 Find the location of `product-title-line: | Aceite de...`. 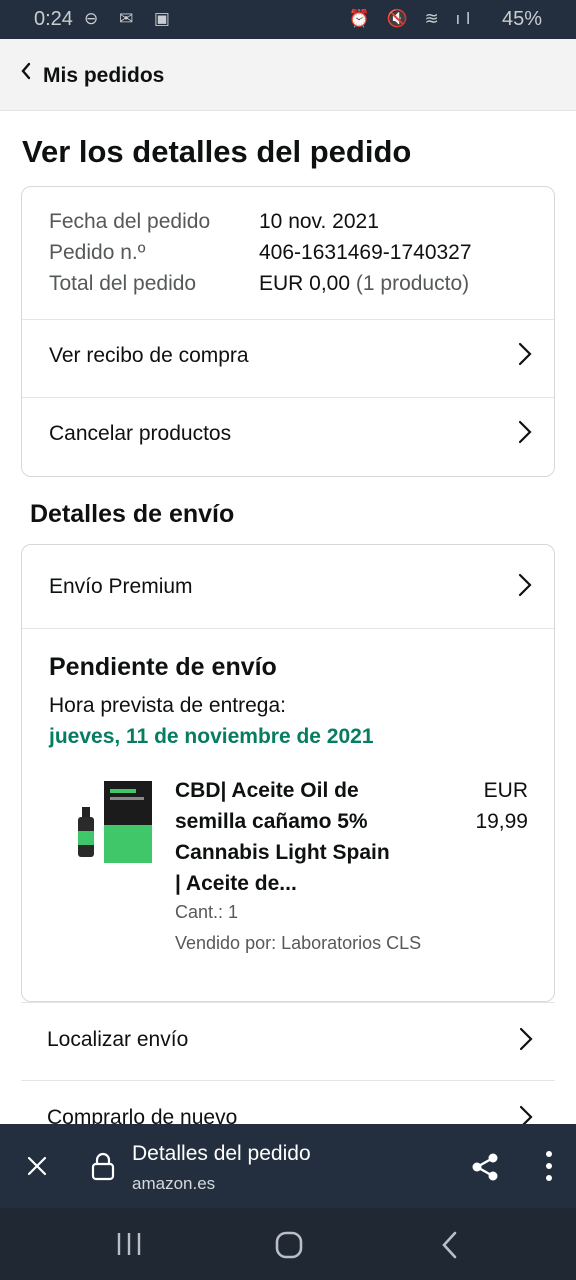

product-title-line: | Aceite de... is located at coordinates (236, 883).